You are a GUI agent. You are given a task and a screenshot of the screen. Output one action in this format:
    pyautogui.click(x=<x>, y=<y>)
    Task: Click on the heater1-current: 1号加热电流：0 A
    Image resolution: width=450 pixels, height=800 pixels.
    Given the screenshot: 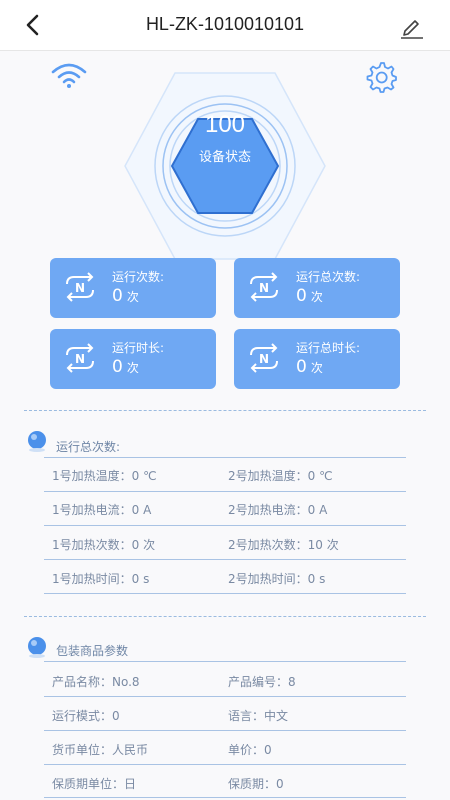 What is the action you would take?
    pyautogui.click(x=102, y=510)
    